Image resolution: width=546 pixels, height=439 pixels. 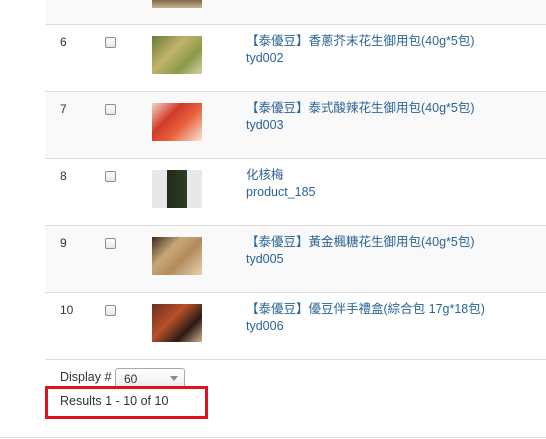 I want to click on product-name-link: 化核梅, so click(x=265, y=175).